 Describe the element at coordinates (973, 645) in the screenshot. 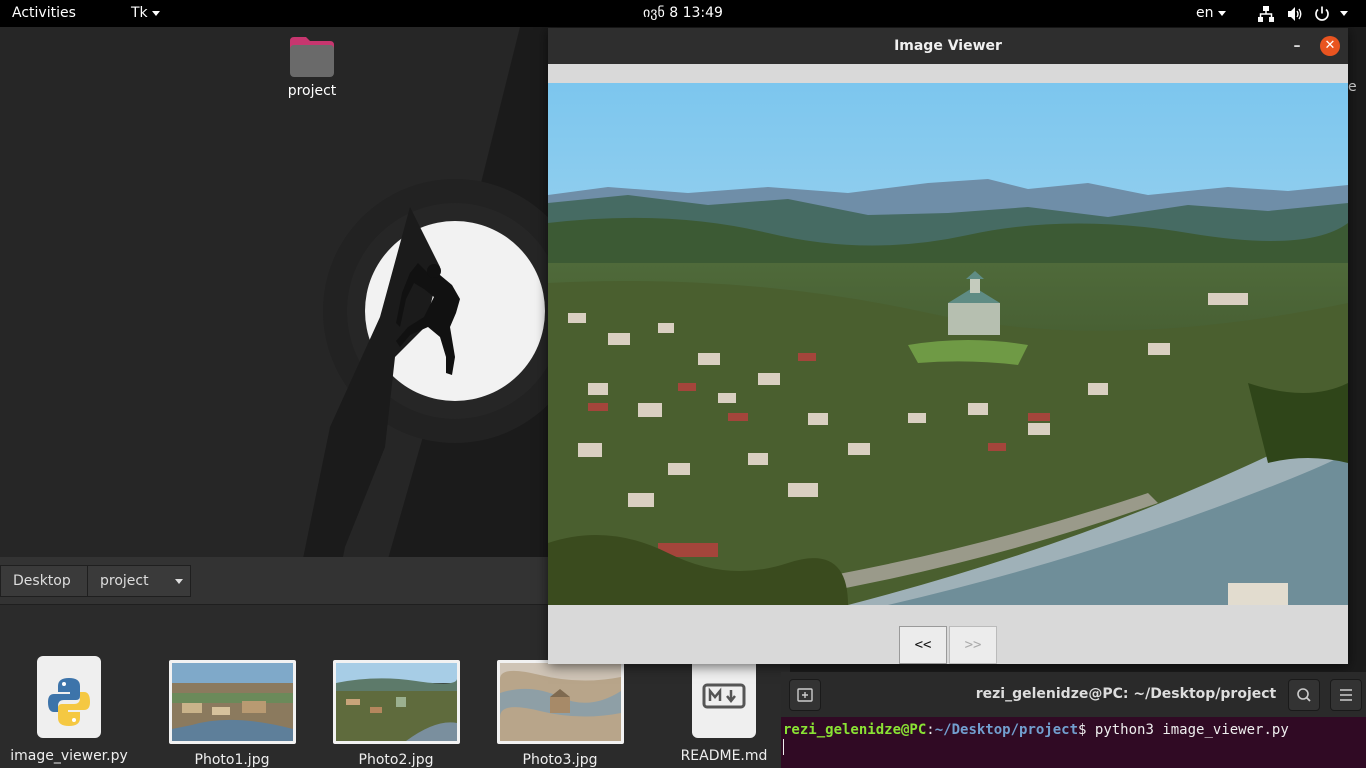

I see `next-image-button: >>` at that location.